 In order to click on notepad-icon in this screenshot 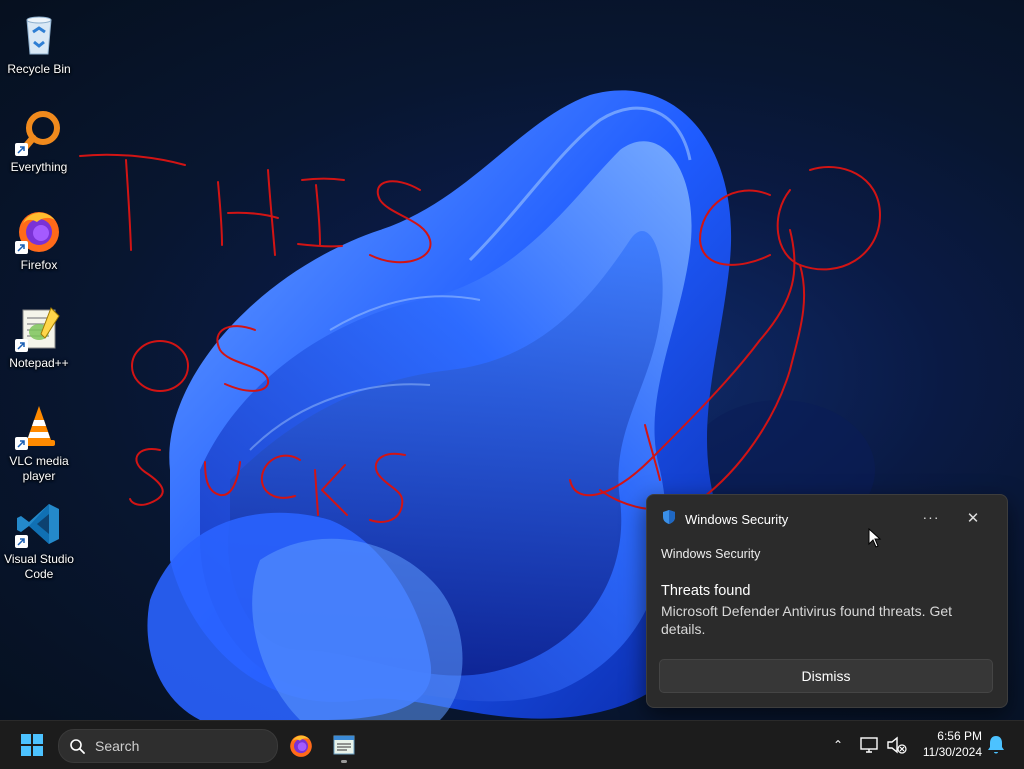, I will do `click(344, 745)`.